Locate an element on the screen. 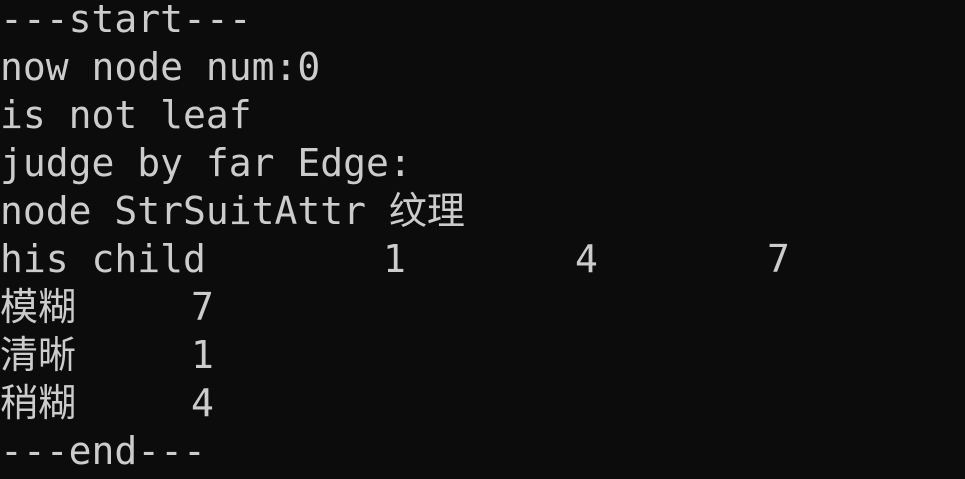 The width and height of the screenshot is (965, 479). branch-child: 1 is located at coordinates (202, 355).